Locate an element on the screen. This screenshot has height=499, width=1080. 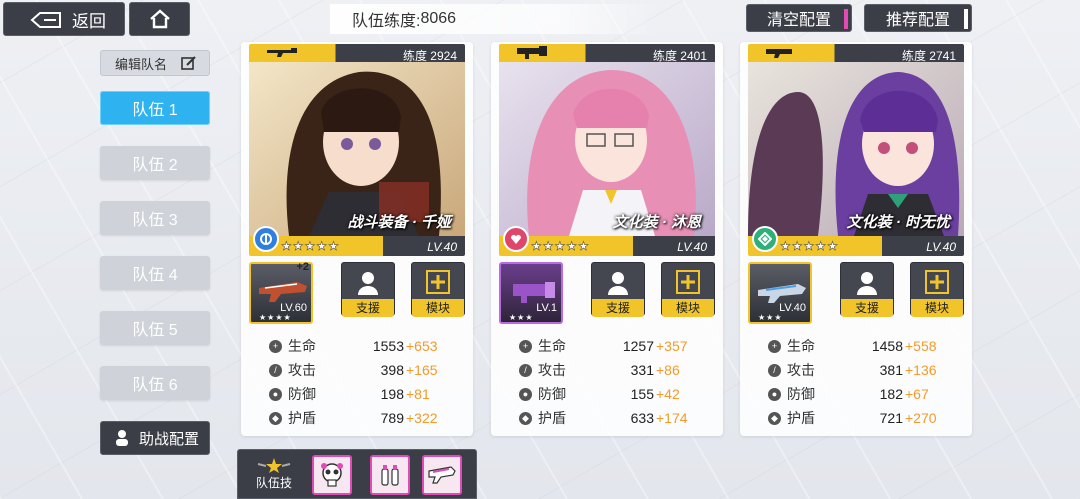
stat-name: 攻击 is located at coordinates (801, 370).